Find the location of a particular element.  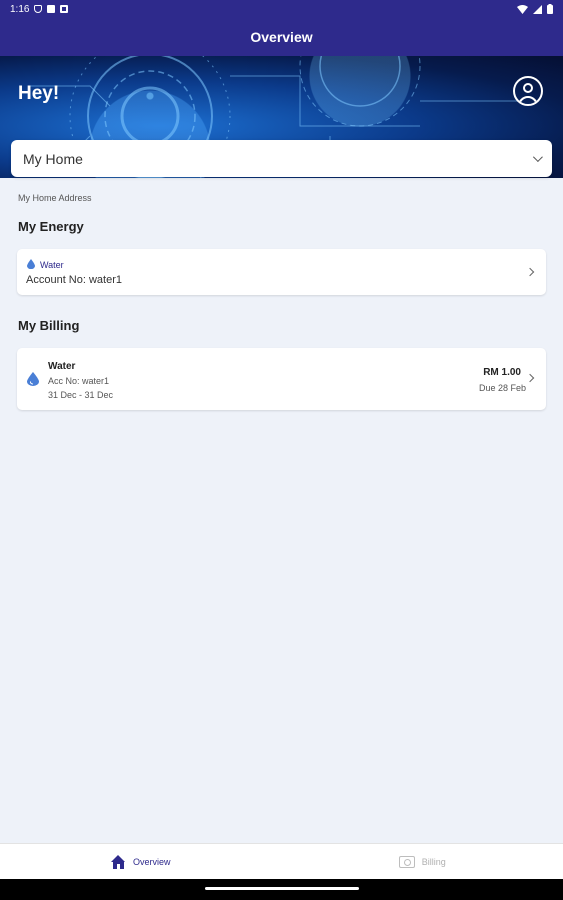

greeting-text: Hey! is located at coordinates (39, 93).